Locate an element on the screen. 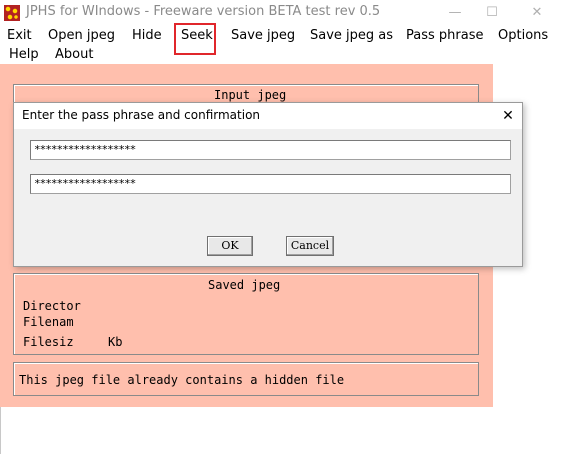 The height and width of the screenshot is (454, 563). seek-highlight-box is located at coordinates (195, 39).